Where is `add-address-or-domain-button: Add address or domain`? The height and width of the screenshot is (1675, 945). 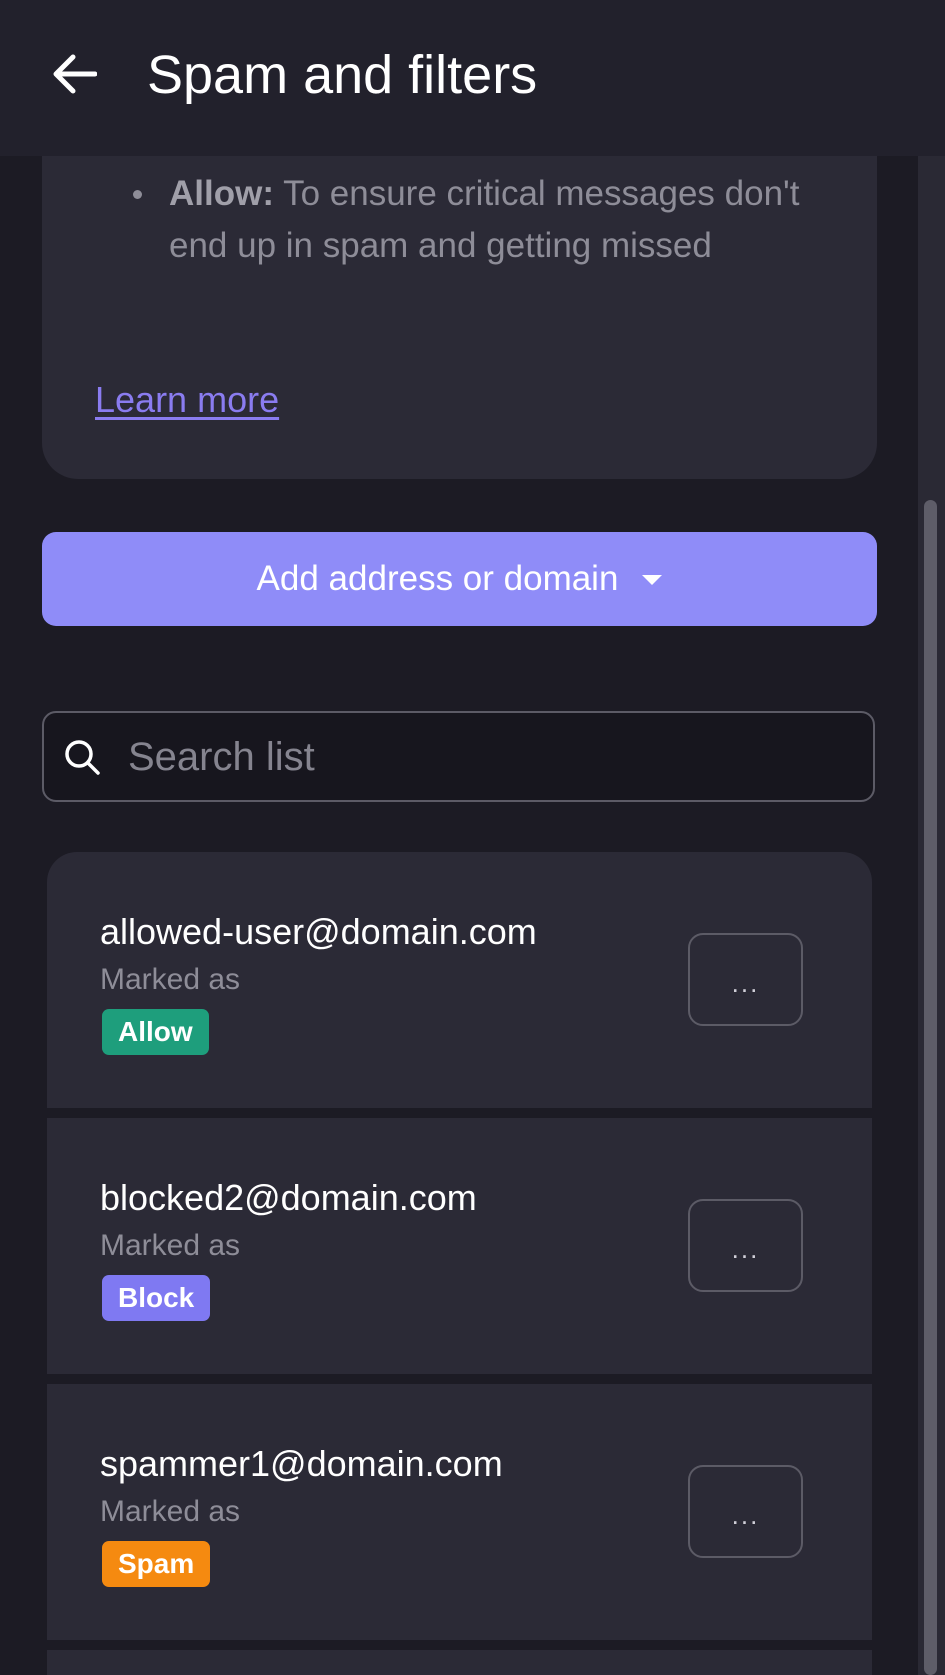
add-address-or-domain-button: Add address or domain is located at coordinates (459, 579).